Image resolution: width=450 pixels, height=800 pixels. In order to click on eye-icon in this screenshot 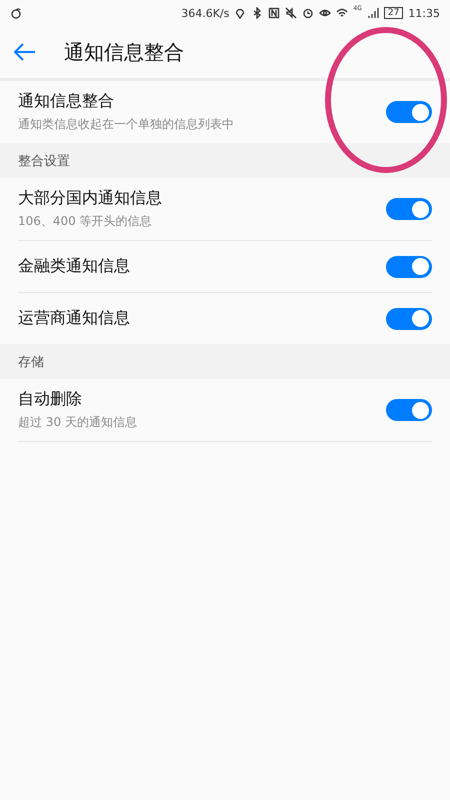, I will do `click(325, 13)`.